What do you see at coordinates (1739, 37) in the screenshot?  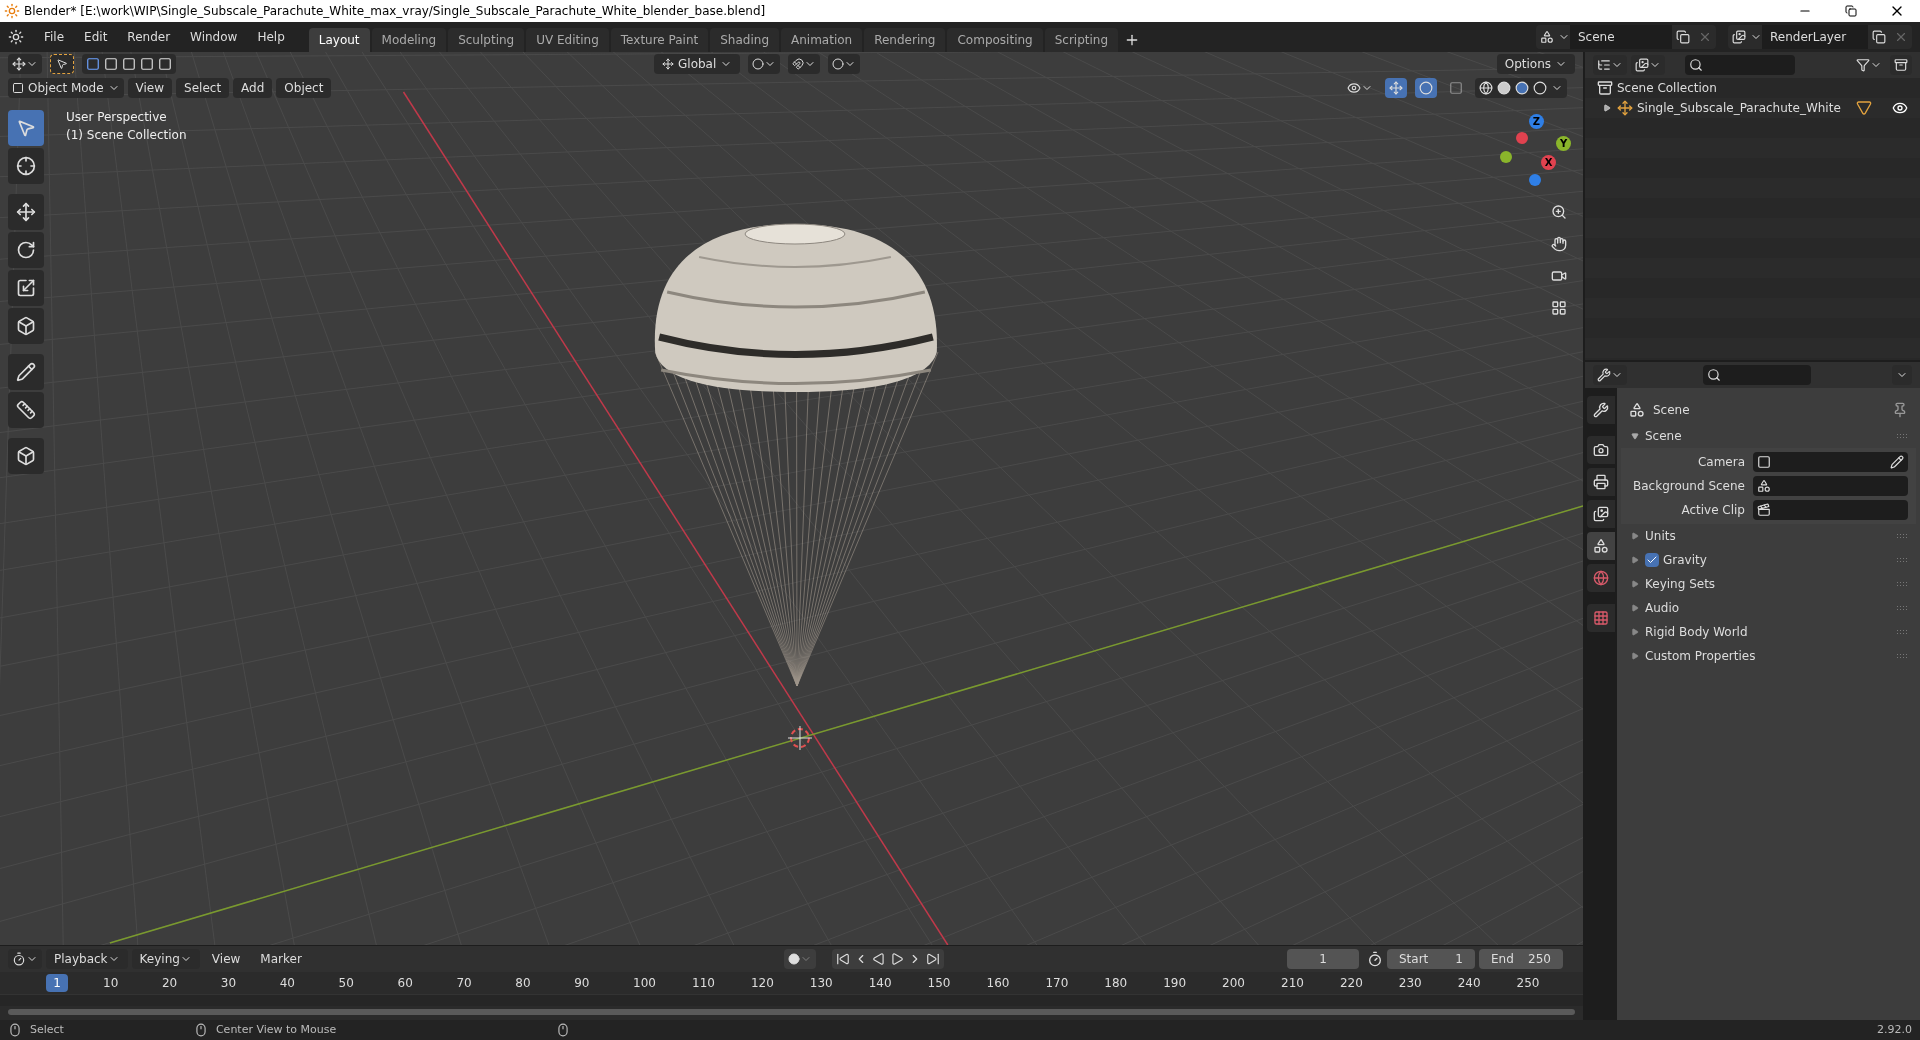 I see `images-icon` at bounding box center [1739, 37].